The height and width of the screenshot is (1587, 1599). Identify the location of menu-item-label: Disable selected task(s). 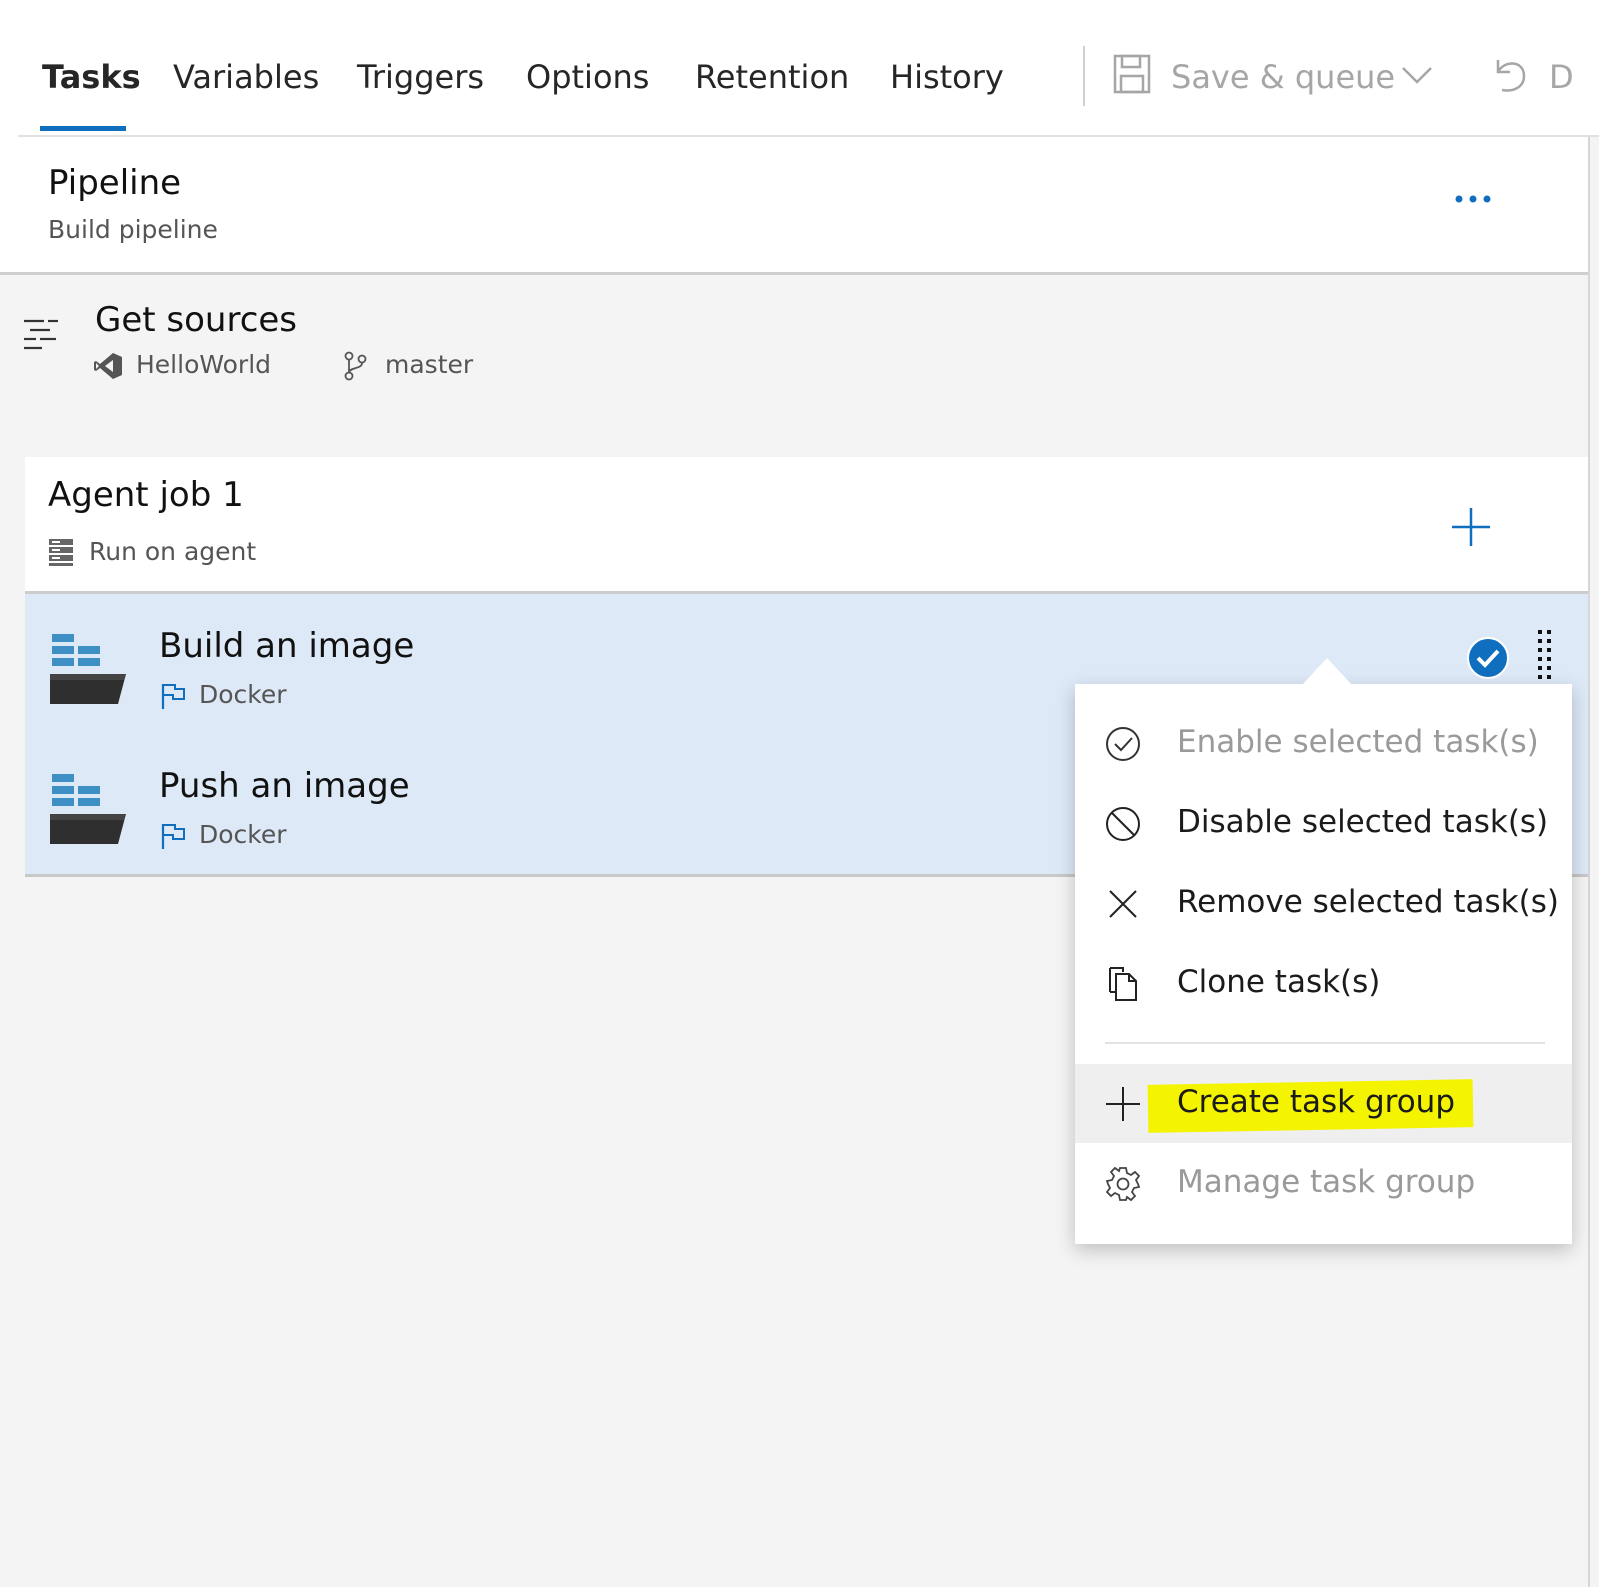
(1363, 822).